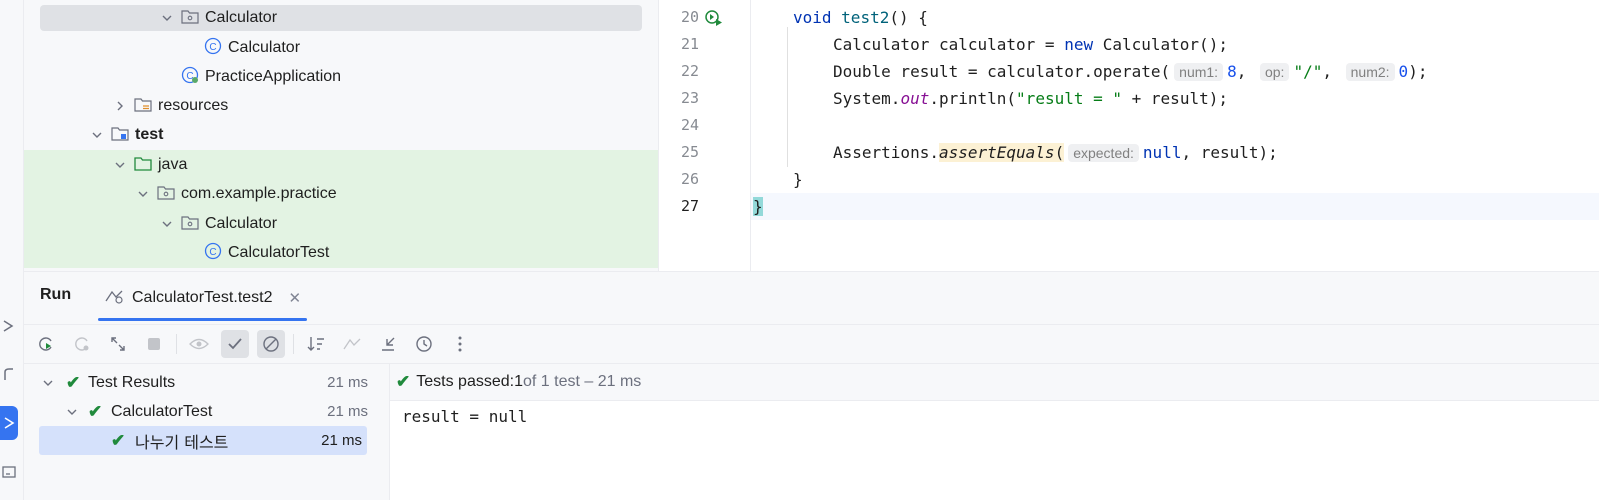 Image resolution: width=1599 pixels, height=500 pixels. Describe the element at coordinates (273, 76) in the screenshot. I see `tree-item-label: PracticeApplication` at that location.